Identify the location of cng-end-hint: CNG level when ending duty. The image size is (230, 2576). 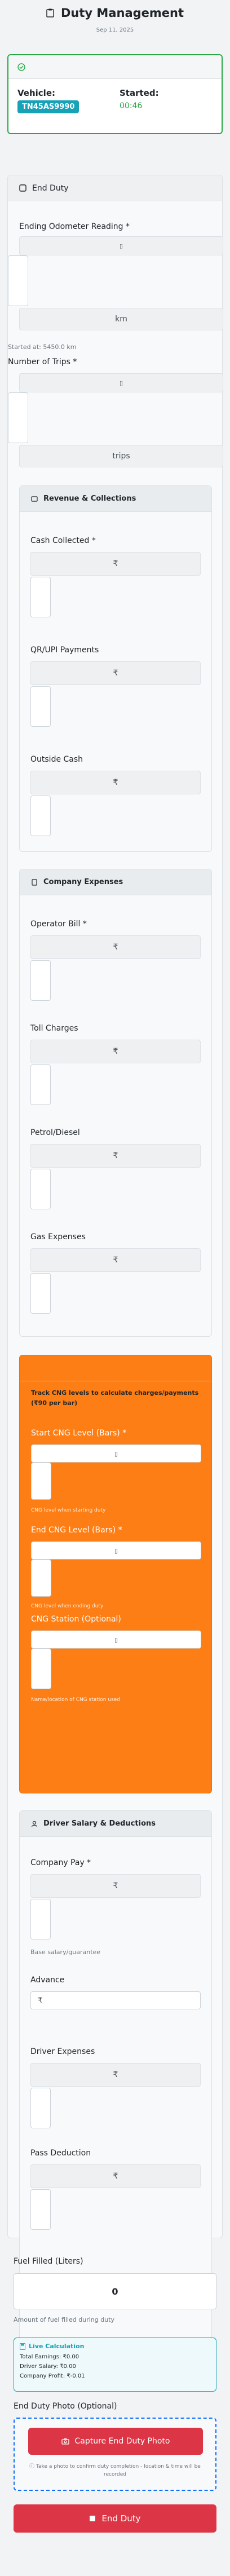
(67, 1606).